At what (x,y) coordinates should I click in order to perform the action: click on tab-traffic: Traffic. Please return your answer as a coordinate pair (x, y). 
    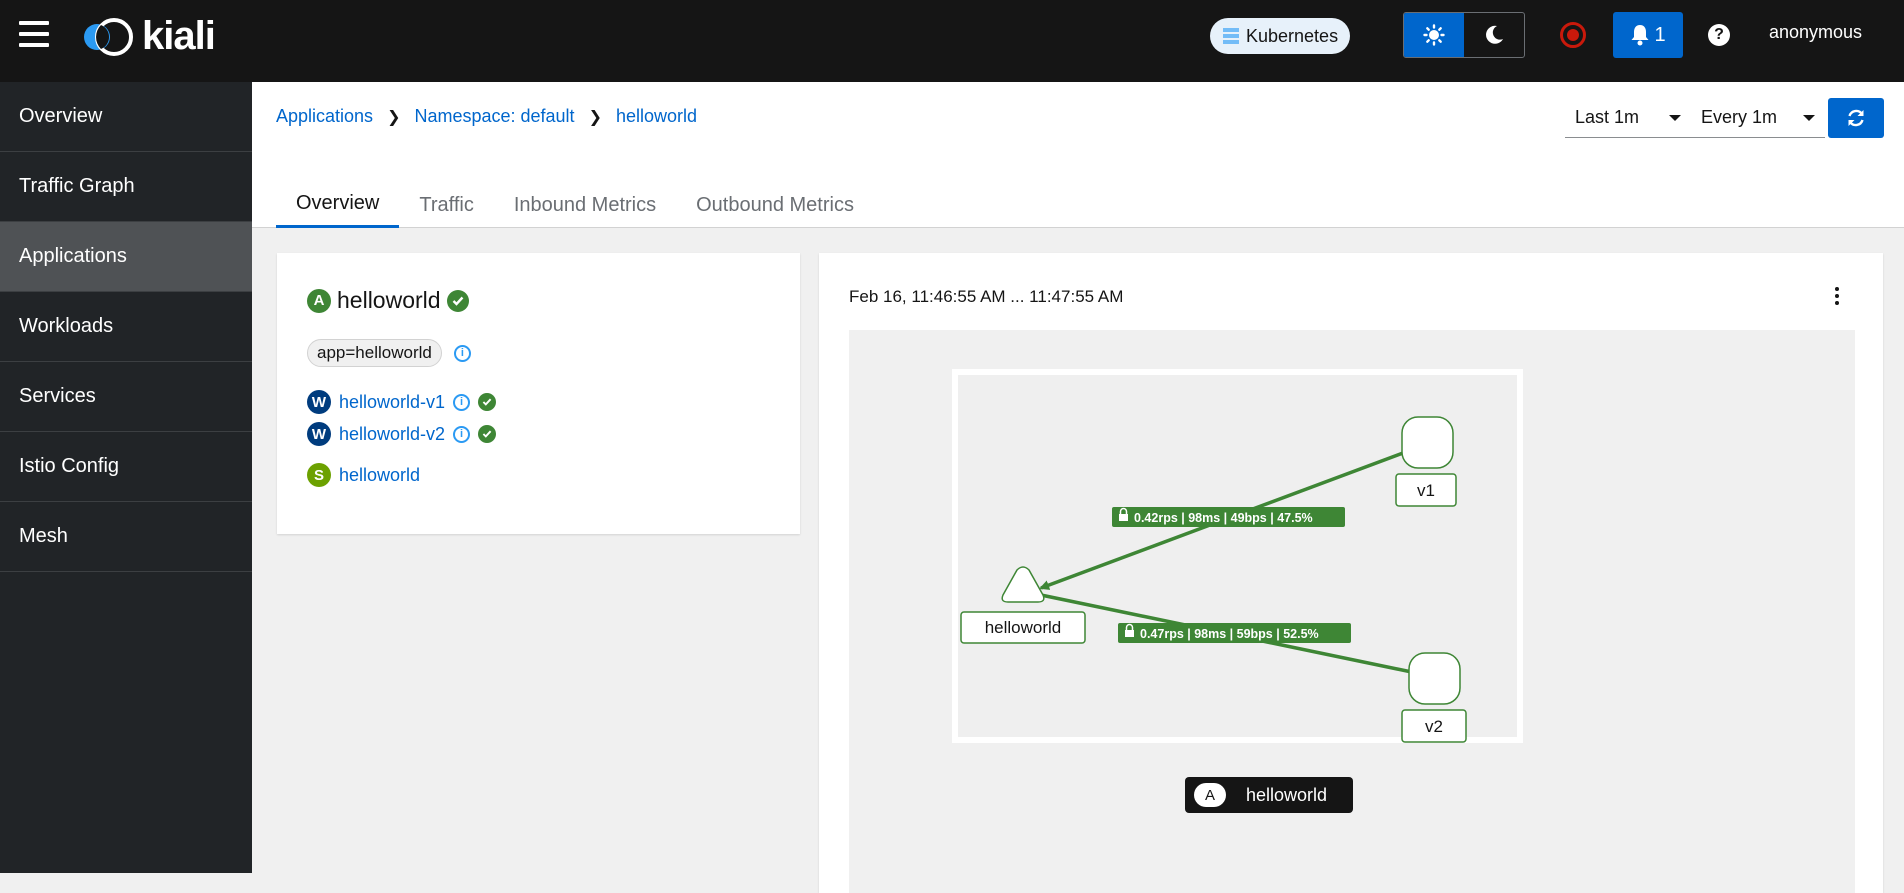
    Looking at the image, I should click on (446, 205).